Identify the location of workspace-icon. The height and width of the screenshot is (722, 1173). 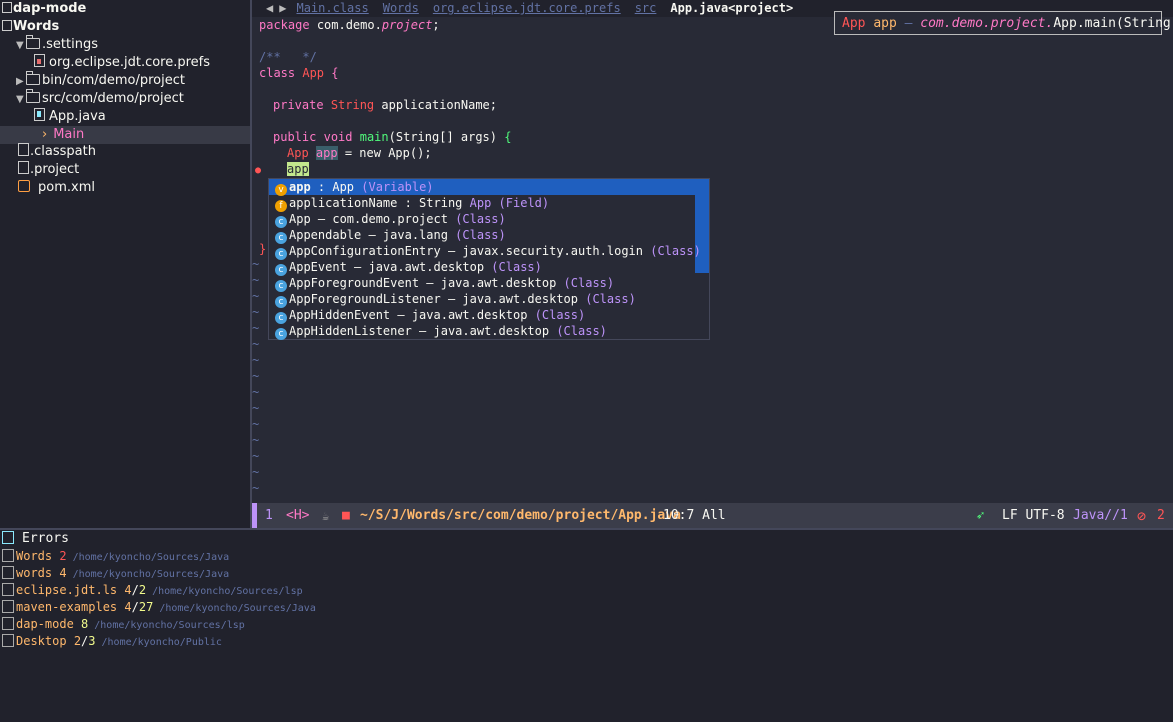
(7, 7).